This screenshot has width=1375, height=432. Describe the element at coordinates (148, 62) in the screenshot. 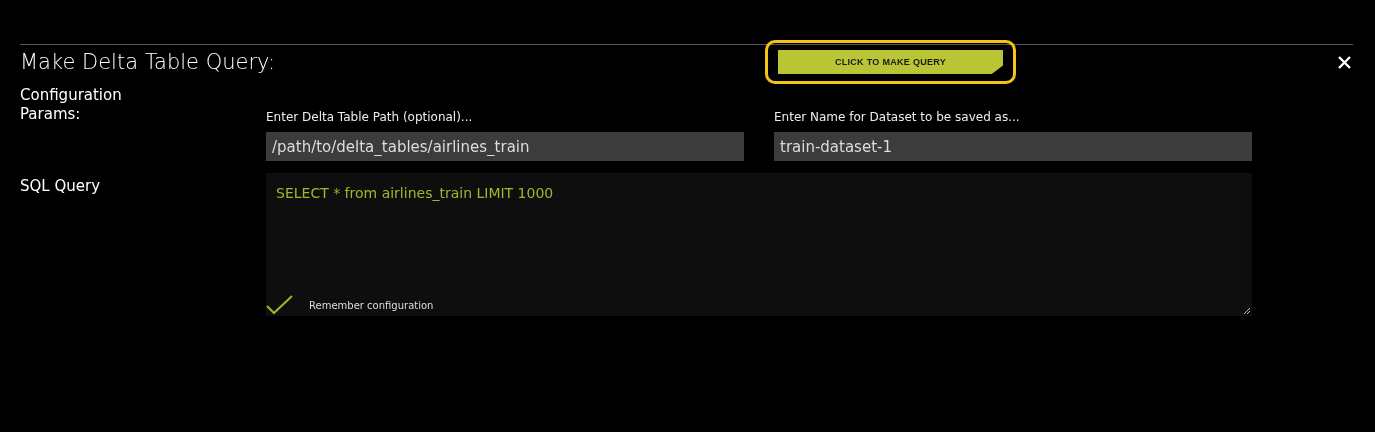

I see `dialog-title: Make Delta Table Query:` at that location.